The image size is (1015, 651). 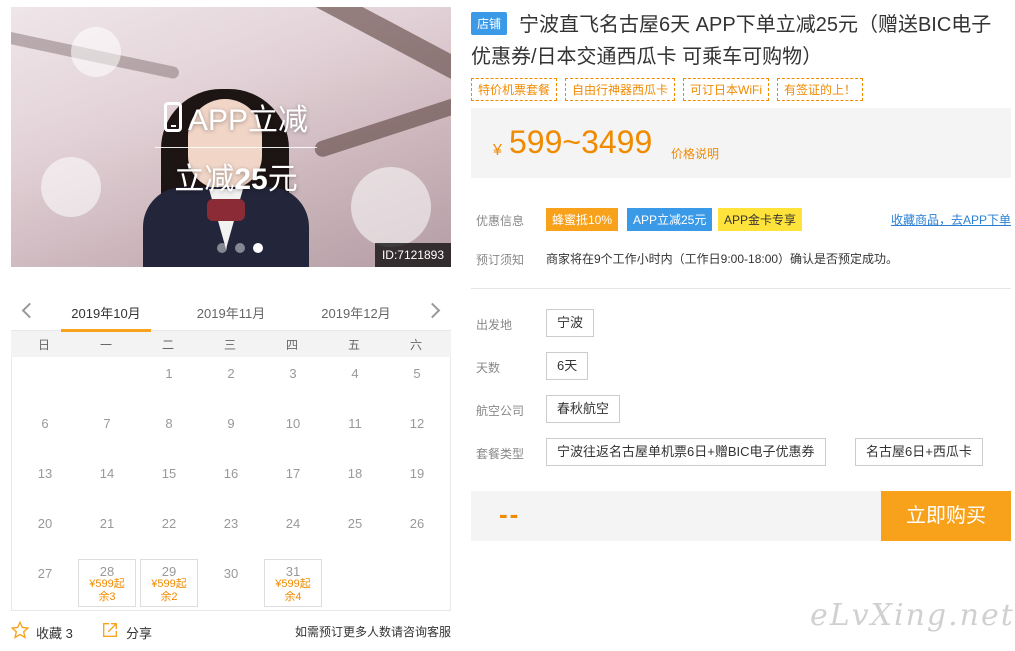 I want to click on product-id-badge: ID:7121893, so click(x=412, y=255).